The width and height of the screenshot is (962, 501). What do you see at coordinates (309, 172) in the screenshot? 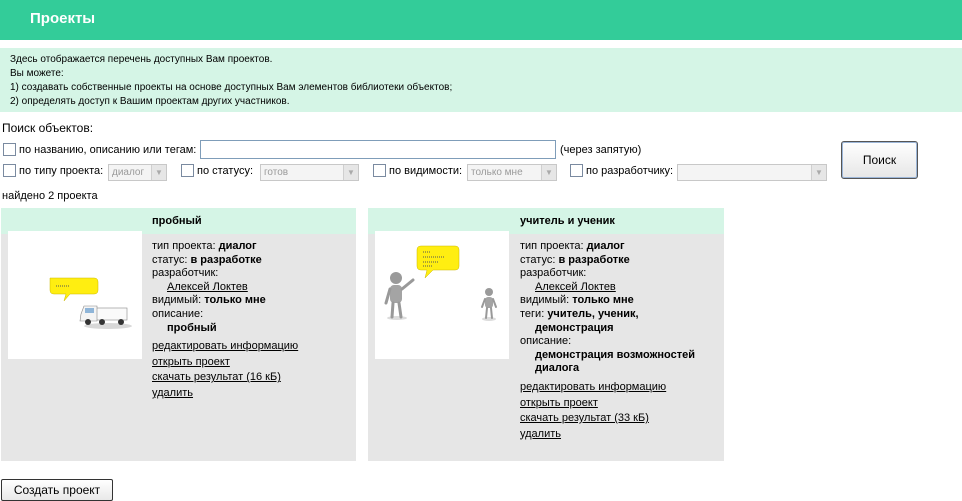
I see `status-select: готов ▼` at bounding box center [309, 172].